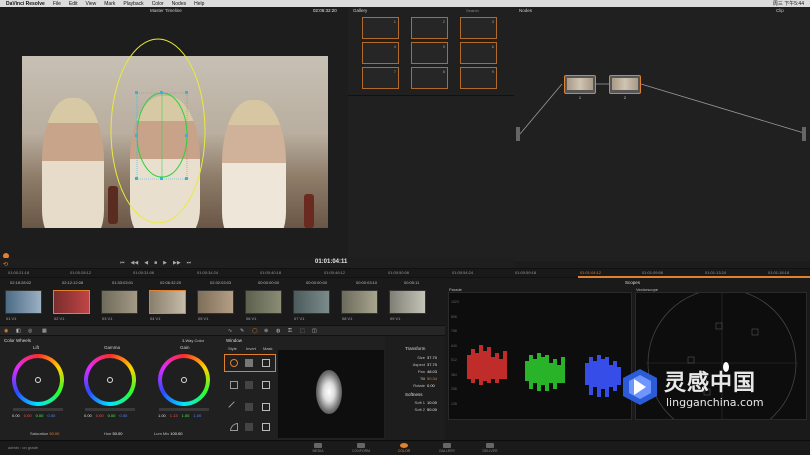  I want to click on rgb-mixer-icon: ▦, so click(44, 331).